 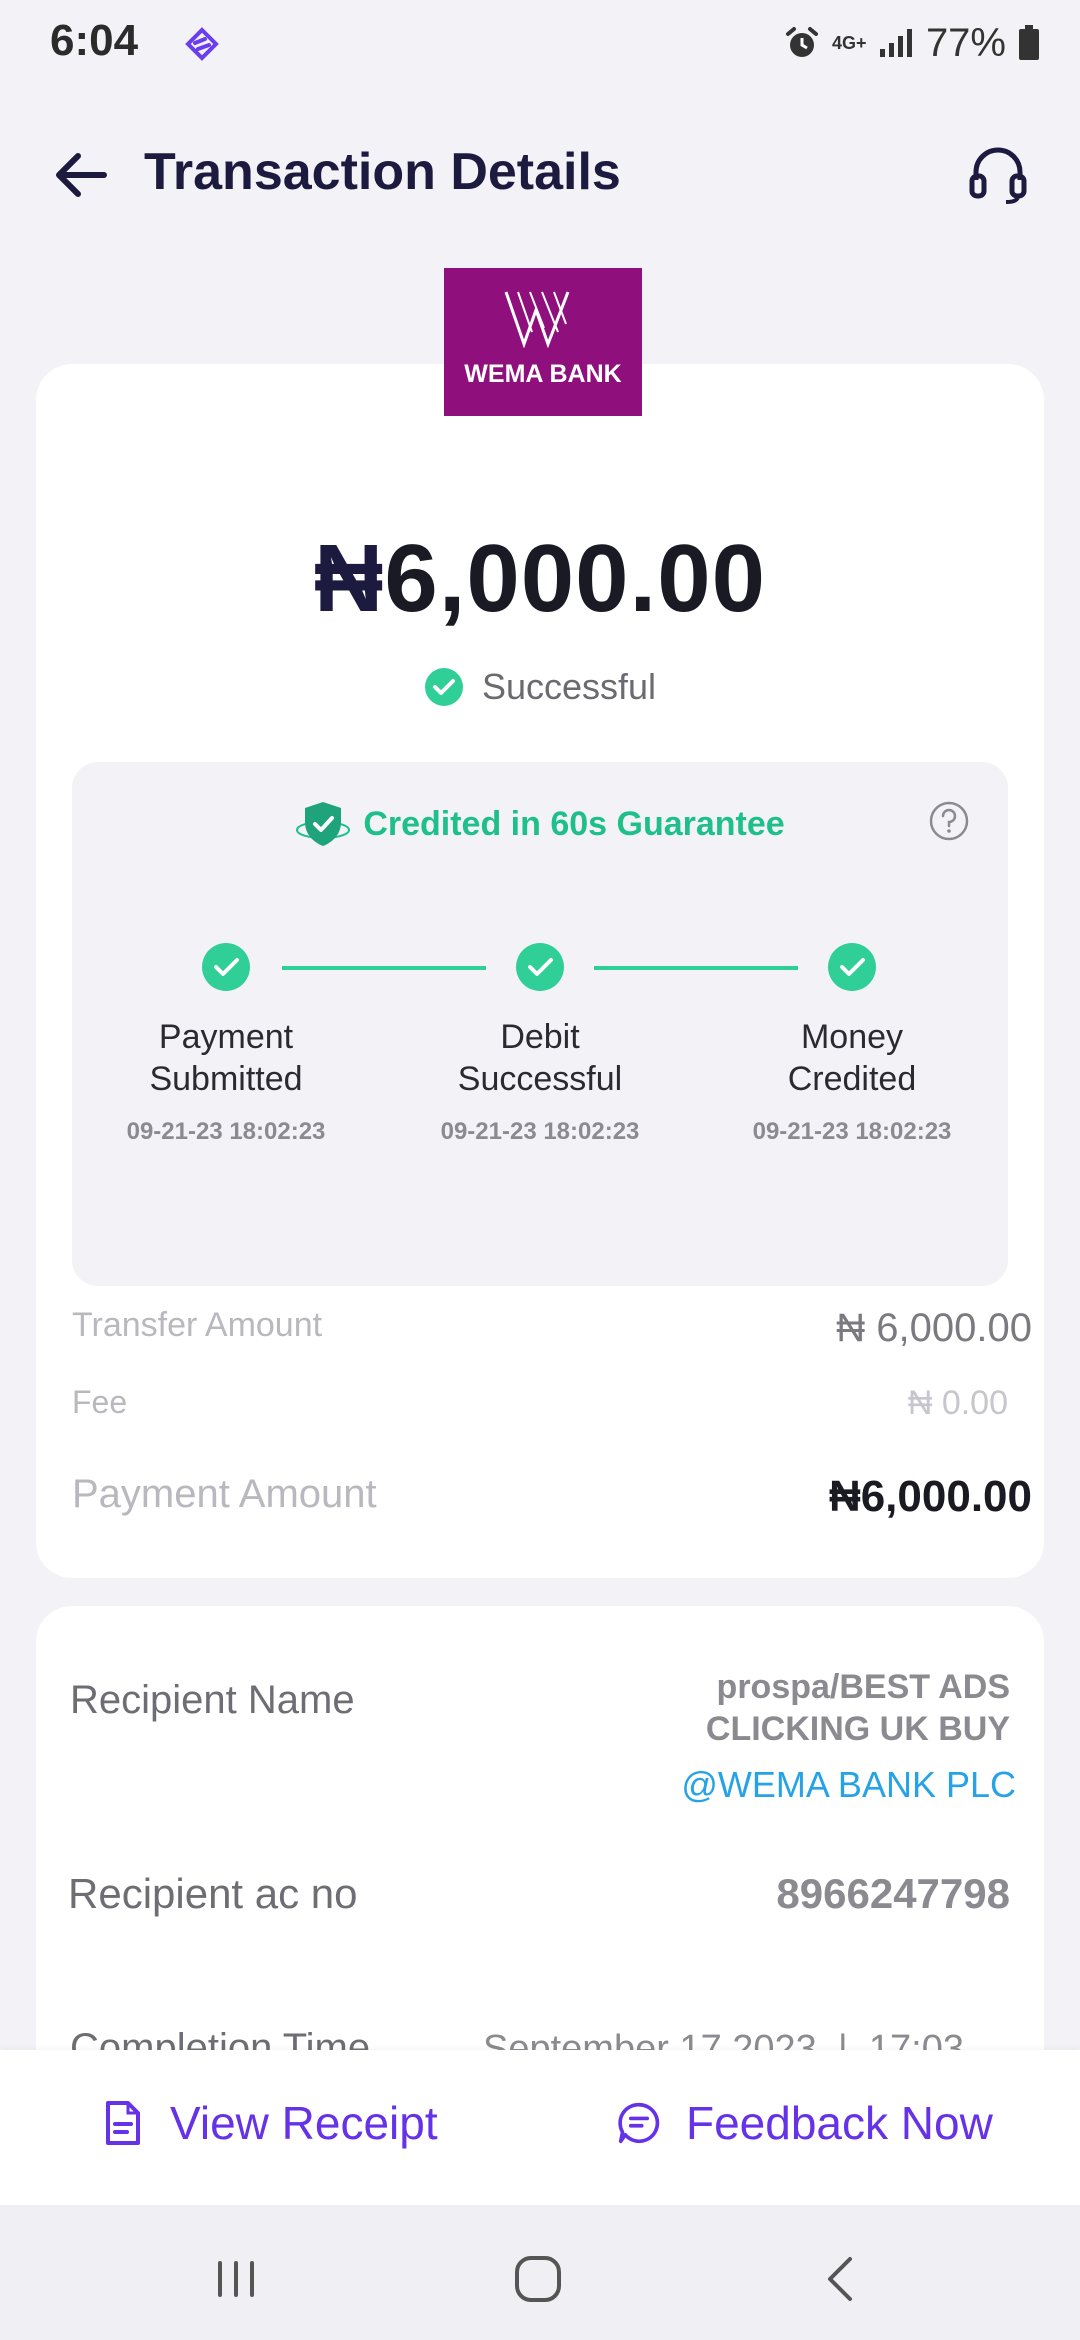 I want to click on wema-logo-mark, so click(x=537, y=319).